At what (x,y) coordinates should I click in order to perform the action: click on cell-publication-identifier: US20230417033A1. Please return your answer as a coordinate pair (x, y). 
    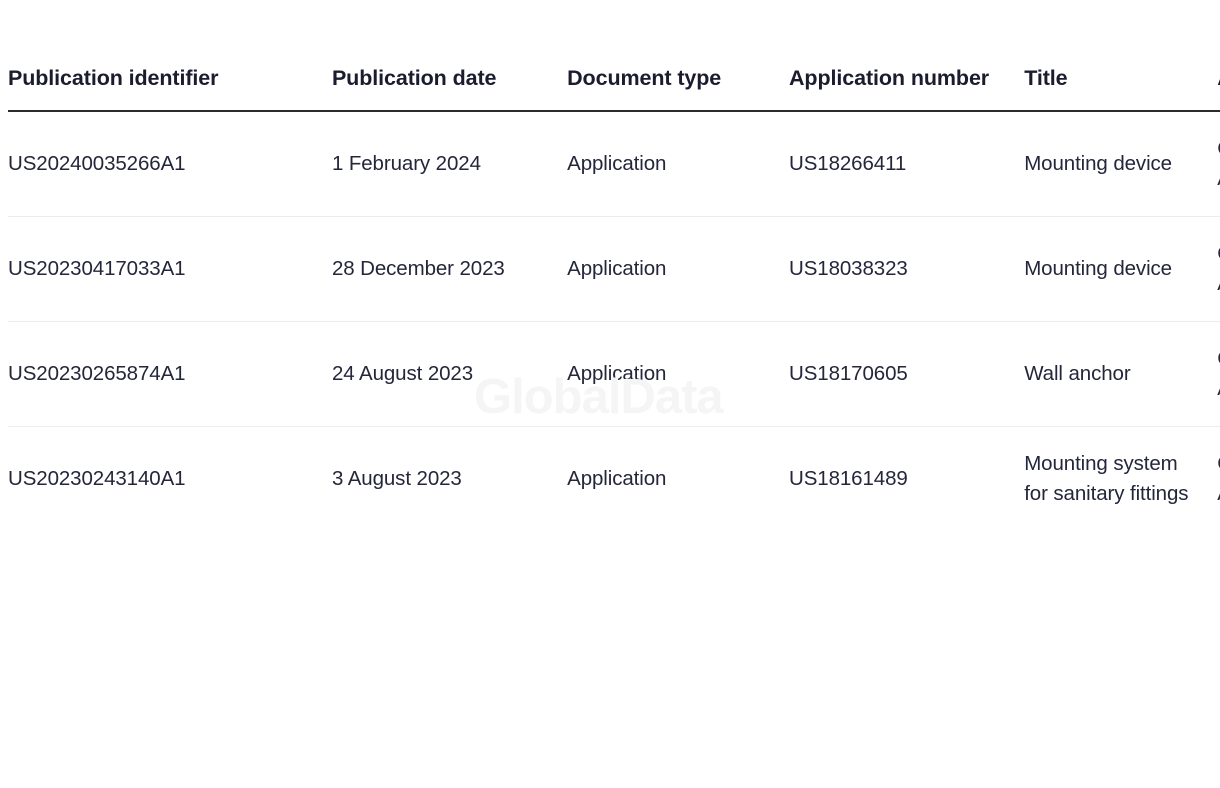
    Looking at the image, I should click on (170, 269).